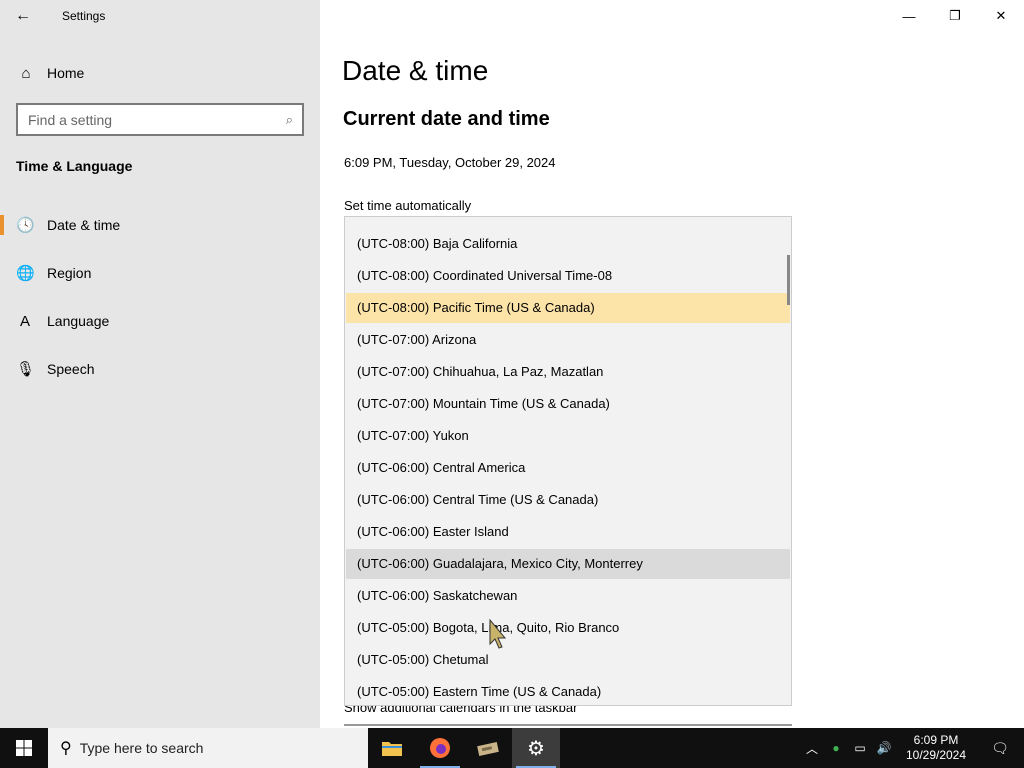  What do you see at coordinates (66, 748) in the screenshot?
I see `search-icon: ⚲` at bounding box center [66, 748].